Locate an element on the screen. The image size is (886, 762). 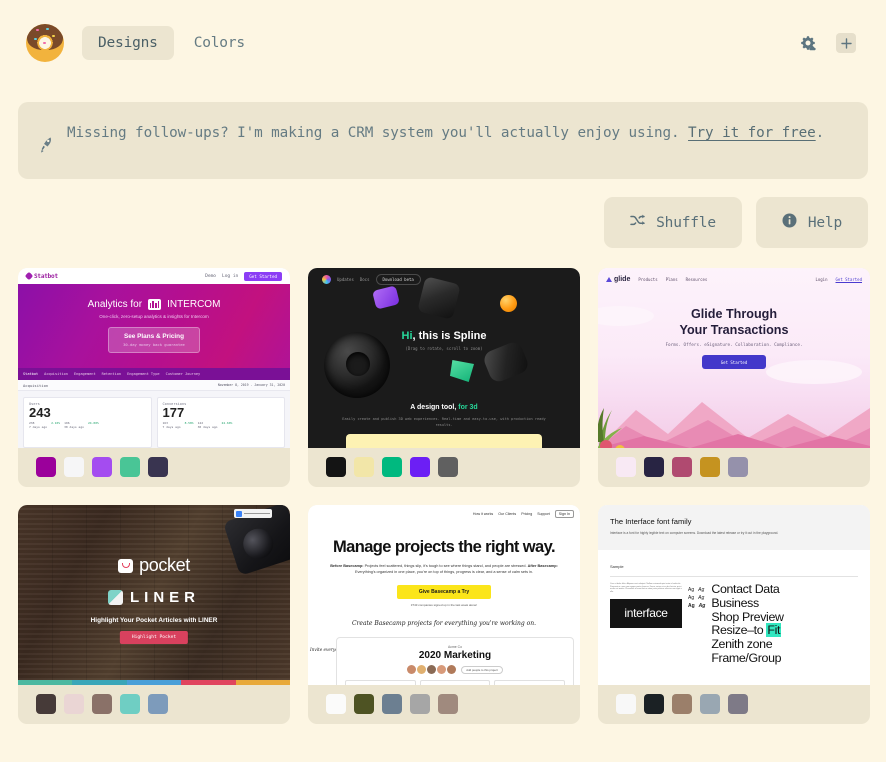
spline-headline: Hi, this is Spline is located at coordinates (444, 336).